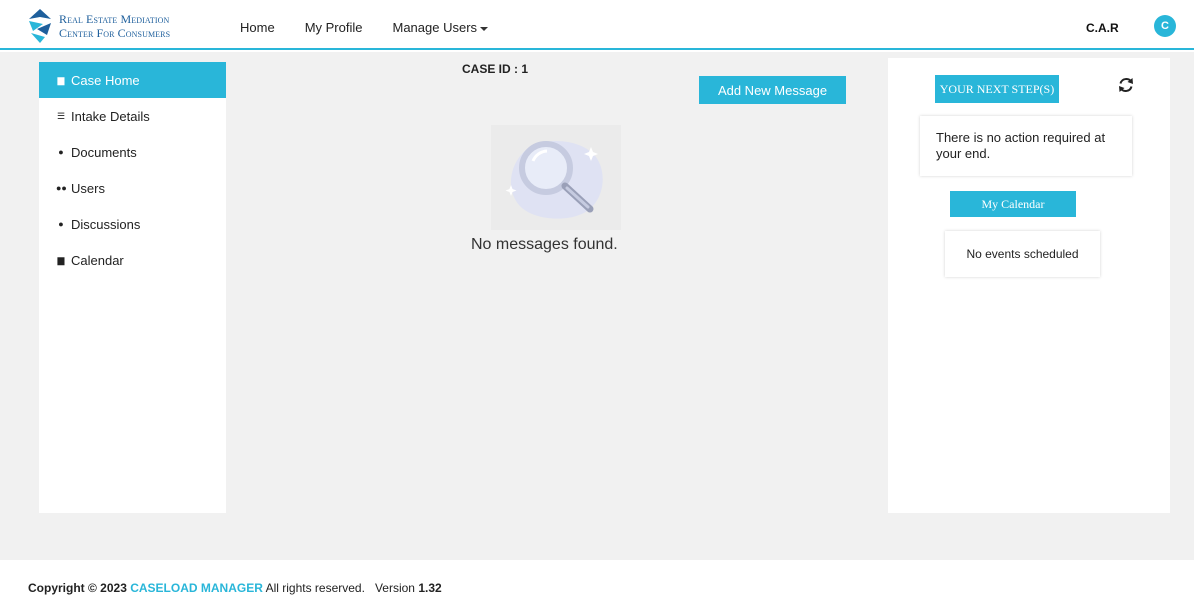  Describe the element at coordinates (1026, 146) in the screenshot. I see `next-step-message: There is no action required at your end.` at that location.